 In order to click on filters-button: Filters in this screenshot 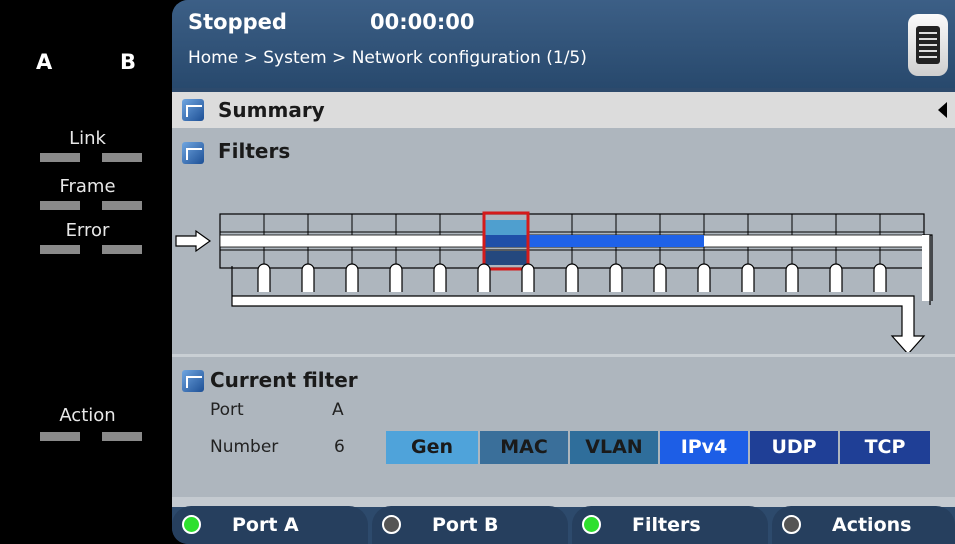, I will do `click(670, 525)`.